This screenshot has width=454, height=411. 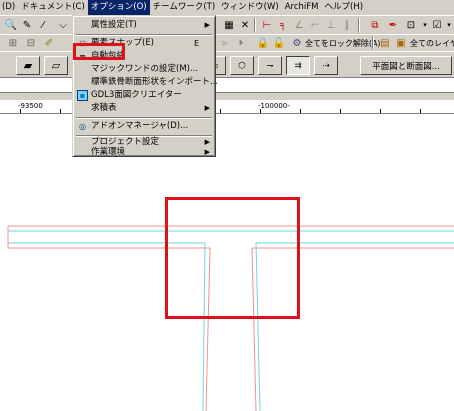 What do you see at coordinates (385, 43) in the screenshot?
I see `layers-icon: ▤` at bounding box center [385, 43].